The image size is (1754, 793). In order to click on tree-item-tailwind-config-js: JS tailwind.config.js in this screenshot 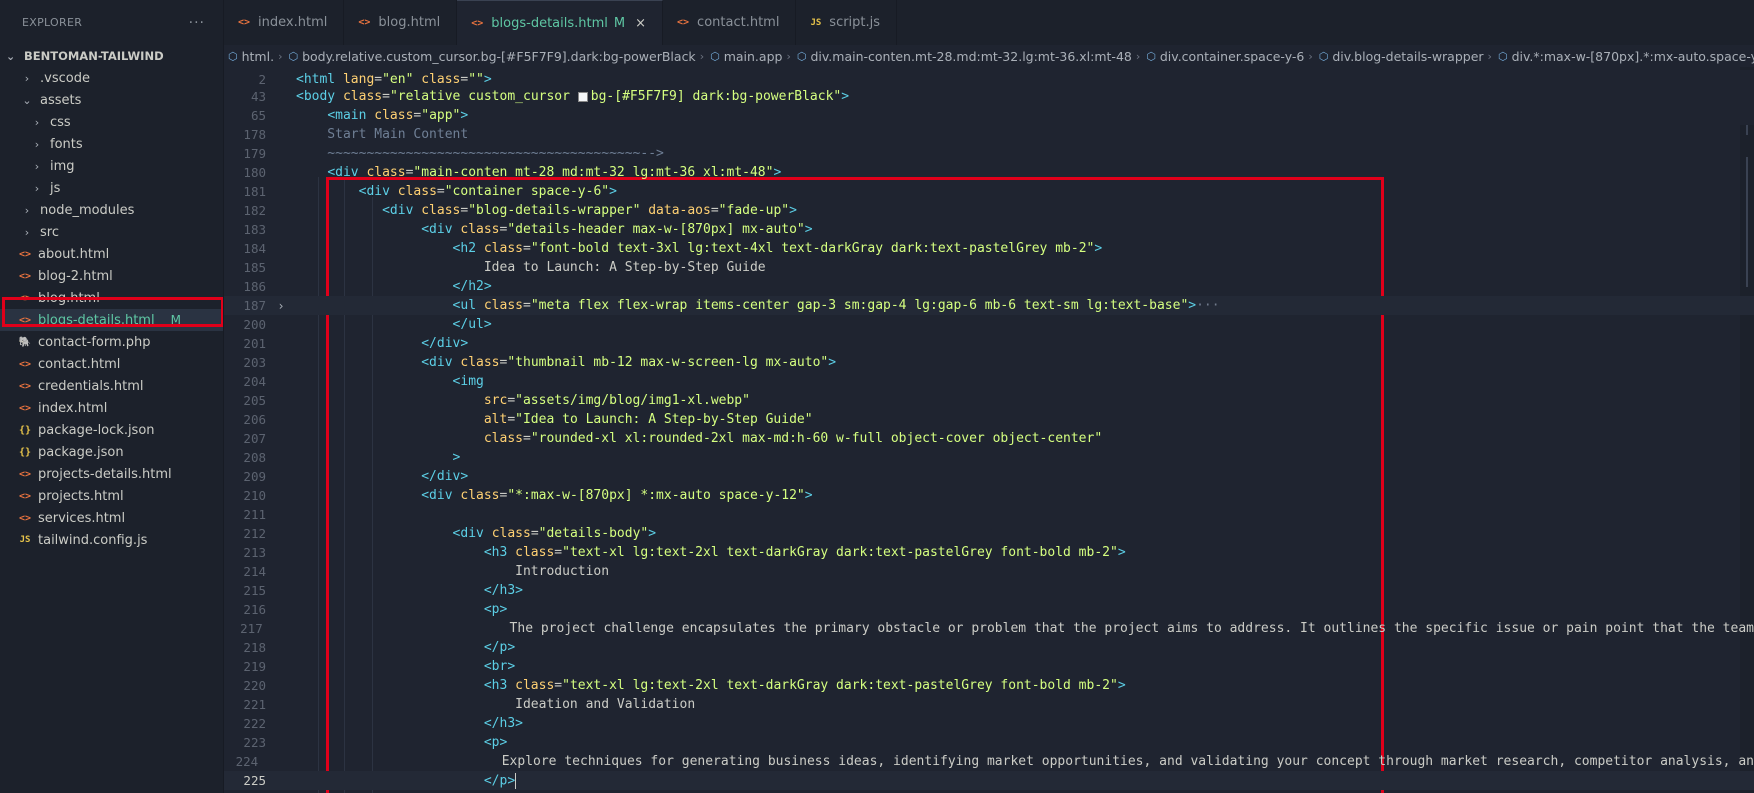, I will do `click(111, 540)`.